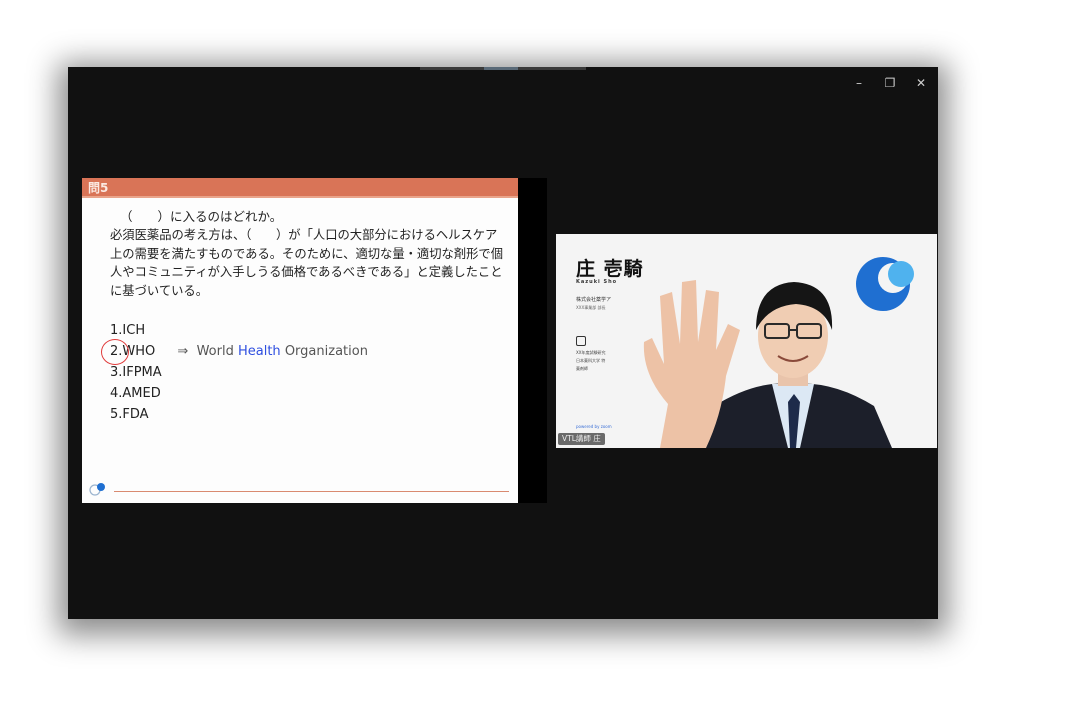 The width and height of the screenshot is (1079, 728). Describe the element at coordinates (239, 414) in the screenshot. I see `option-5: 5.FDA` at that location.